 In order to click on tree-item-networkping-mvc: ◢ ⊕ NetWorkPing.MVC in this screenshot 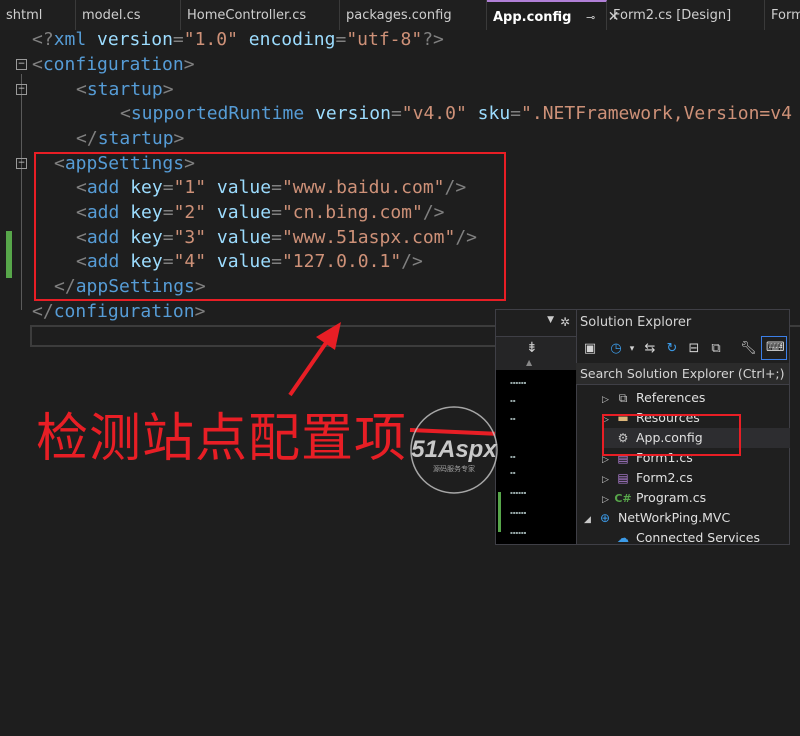, I will do `click(657, 518)`.